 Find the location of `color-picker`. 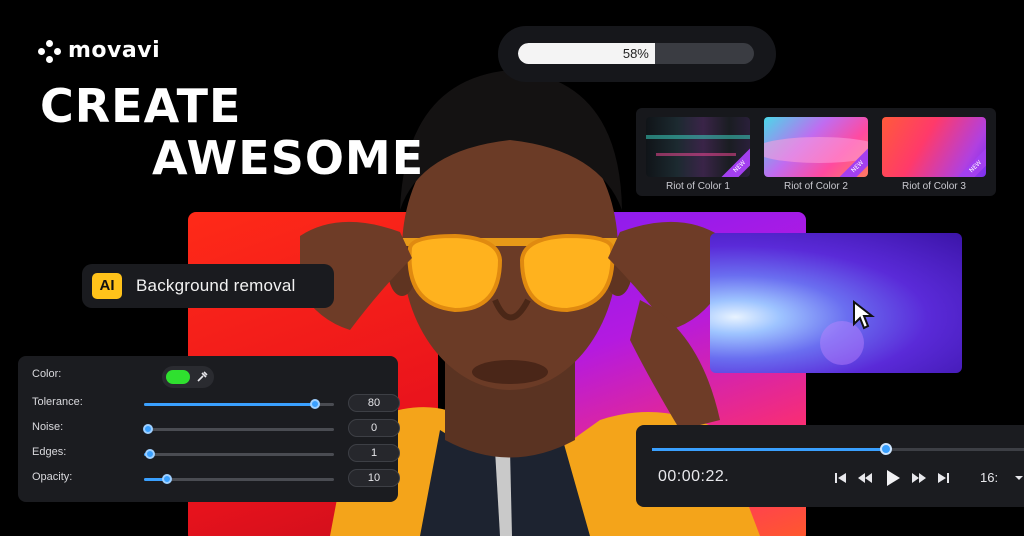

color-picker is located at coordinates (188, 377).